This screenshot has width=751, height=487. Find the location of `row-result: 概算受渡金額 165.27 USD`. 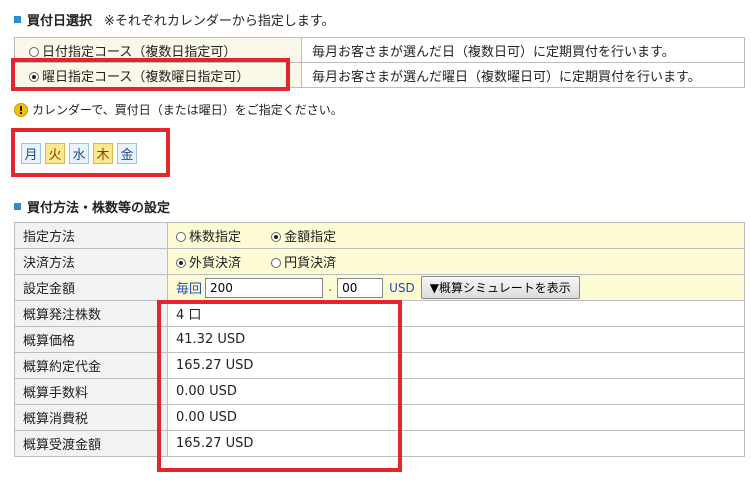

row-result: 概算受渡金額 165.27 USD is located at coordinates (379, 443).